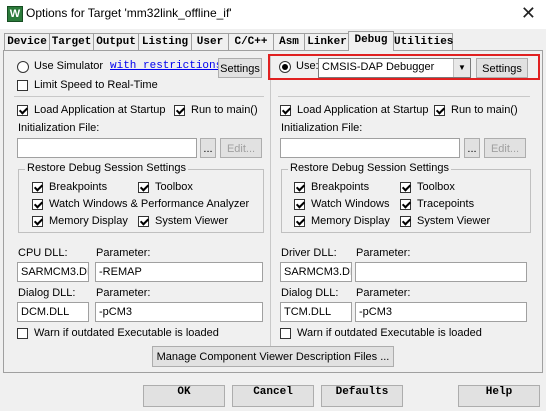 This screenshot has width=546, height=411. What do you see at coordinates (350, 221) in the screenshot?
I see `right-memory-display-label: Memory Display` at bounding box center [350, 221].